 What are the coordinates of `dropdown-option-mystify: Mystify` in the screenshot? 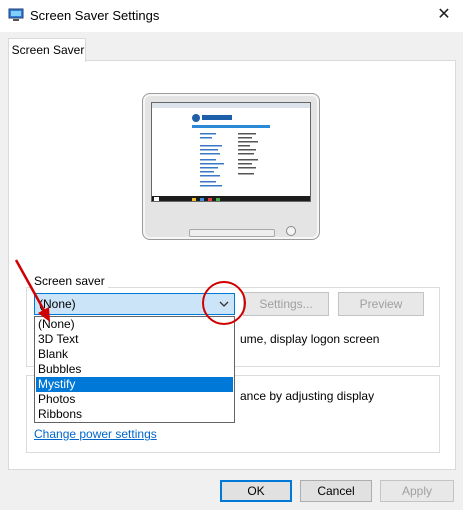 It's located at (134, 384).